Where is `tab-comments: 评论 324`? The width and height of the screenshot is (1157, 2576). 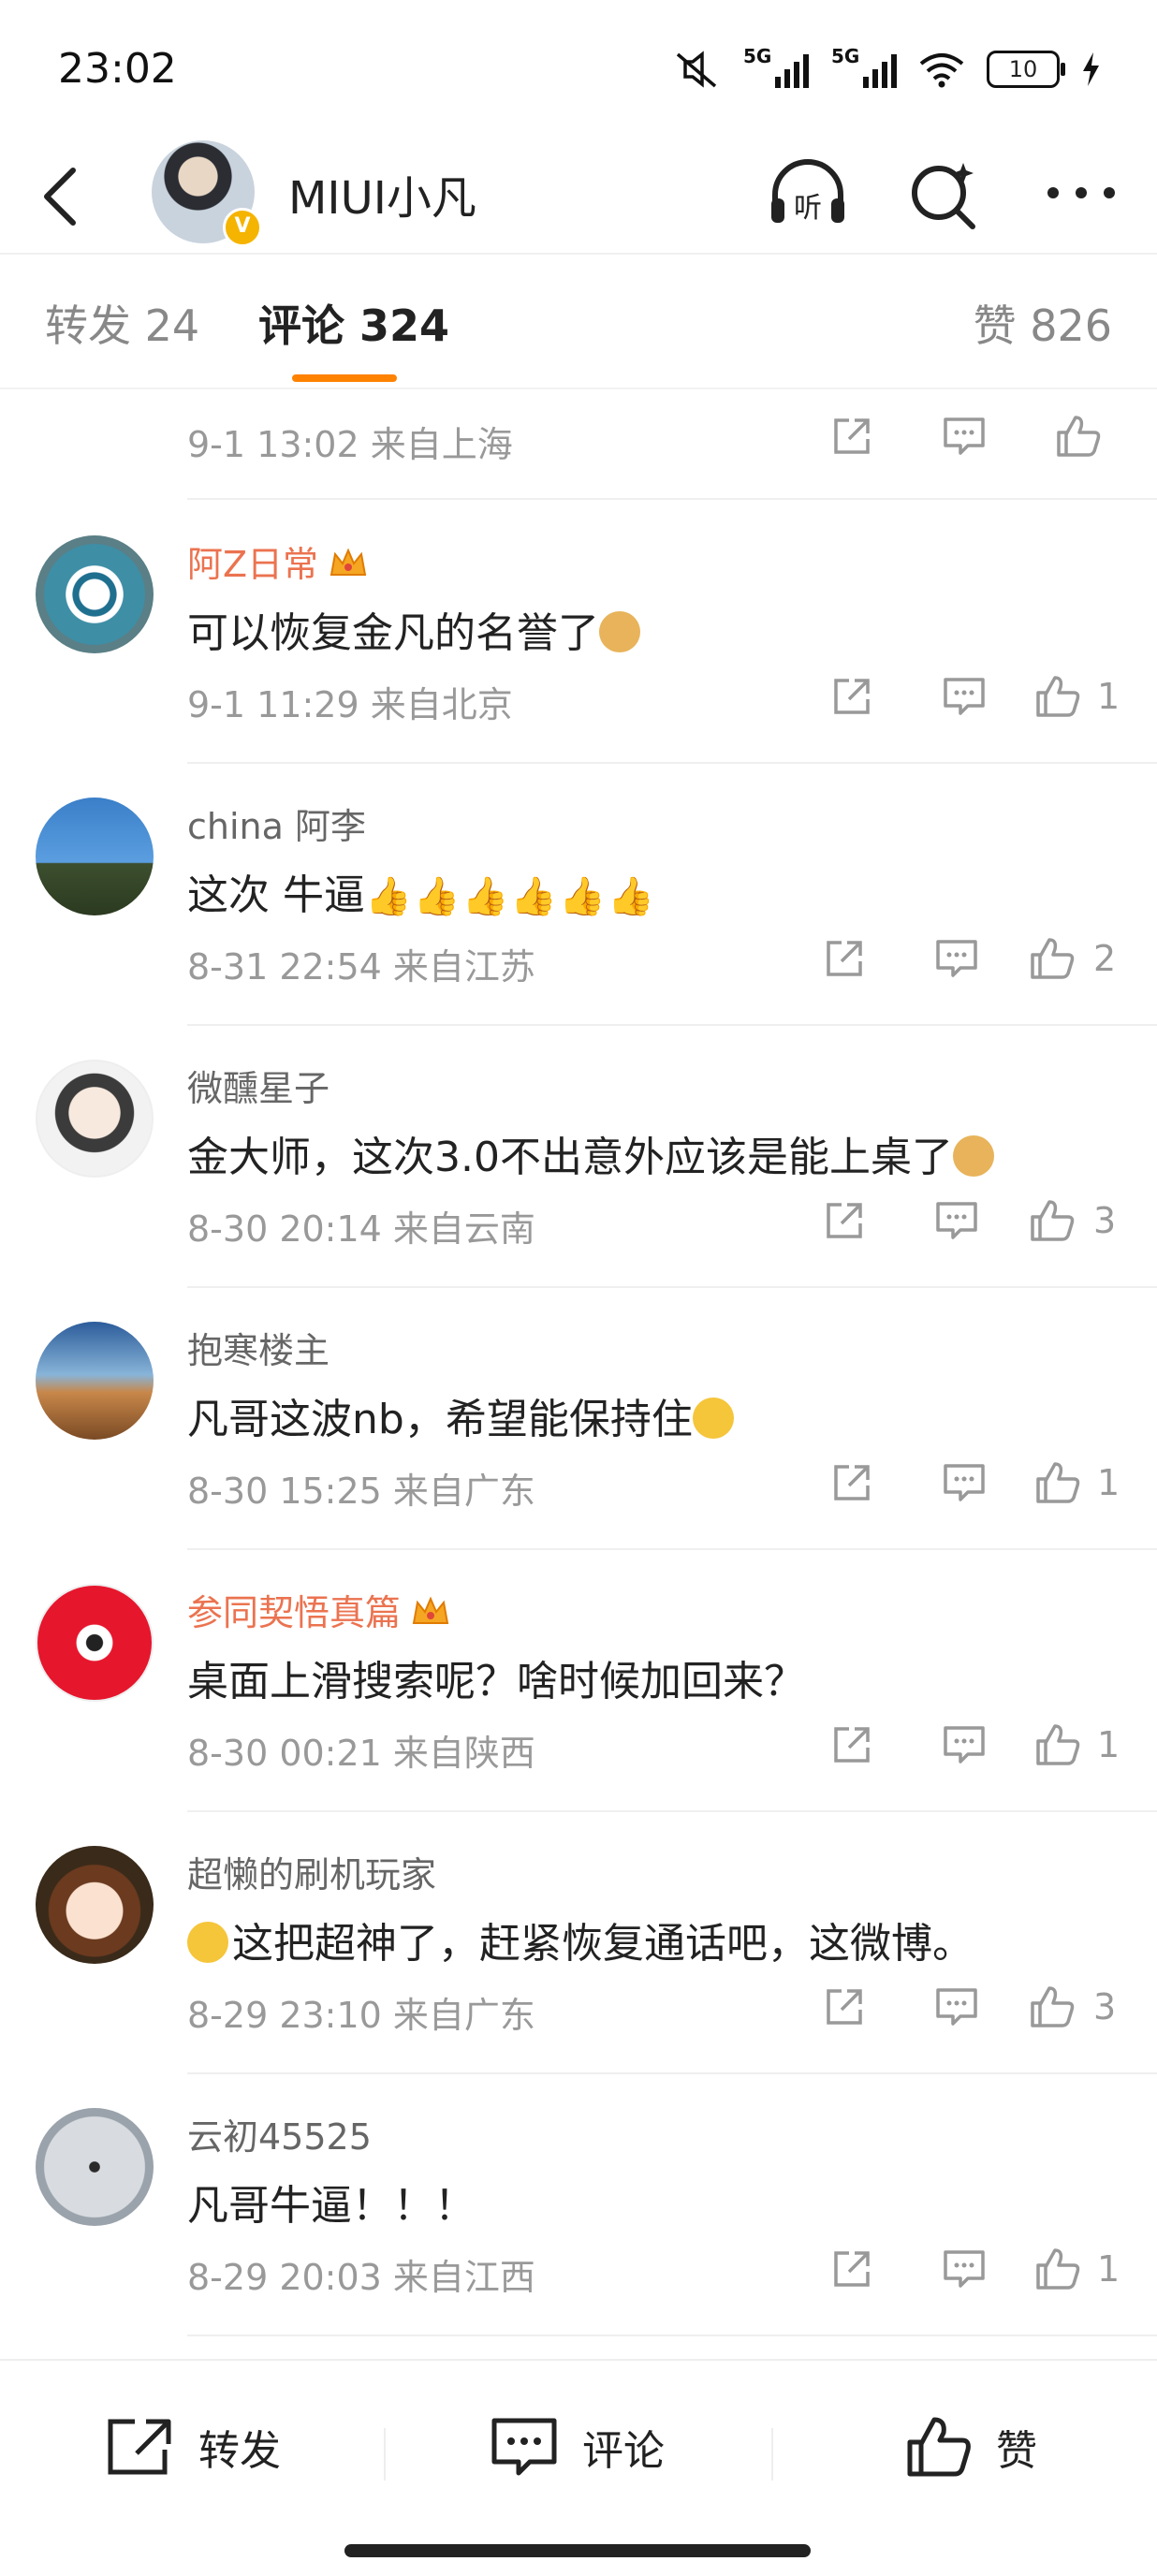 tab-comments: 评论 324 is located at coordinates (353, 323).